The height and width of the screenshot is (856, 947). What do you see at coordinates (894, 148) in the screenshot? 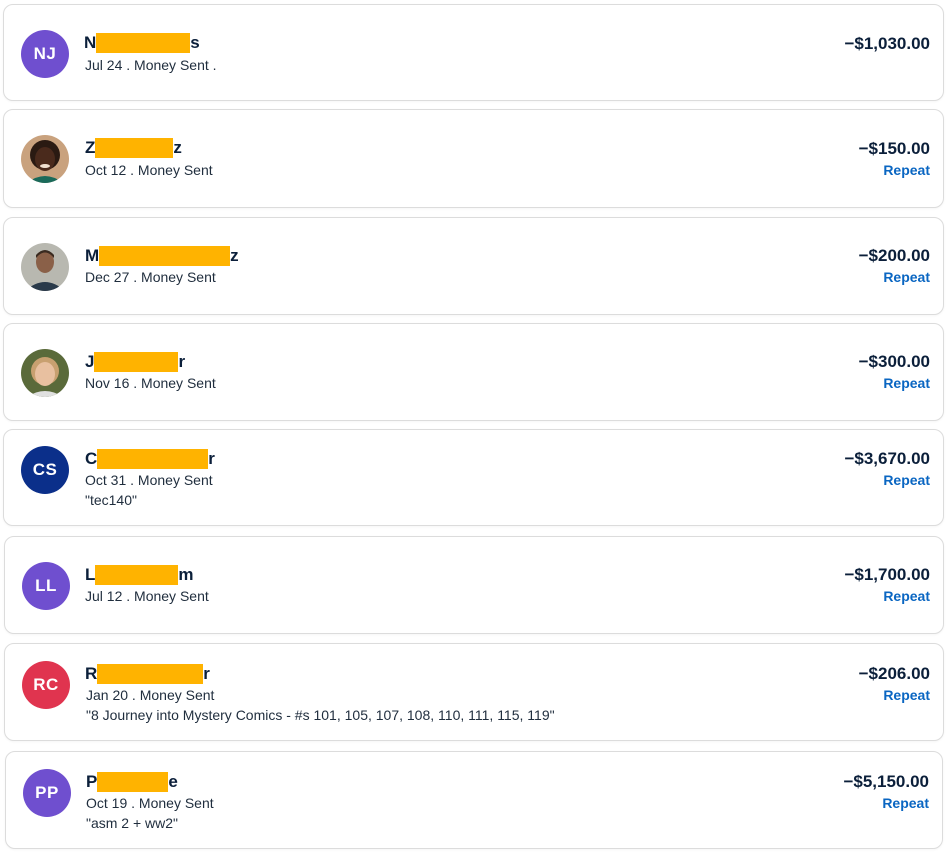
I see `transaction-amount: −$150.00` at bounding box center [894, 148].